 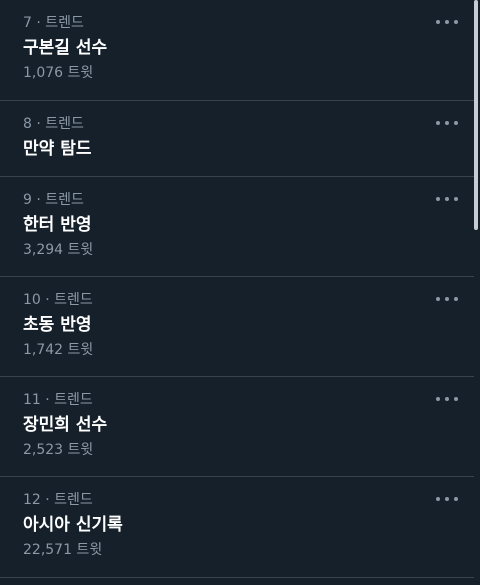 What do you see at coordinates (57, 325) in the screenshot?
I see `trend-title: 초동 반영` at bounding box center [57, 325].